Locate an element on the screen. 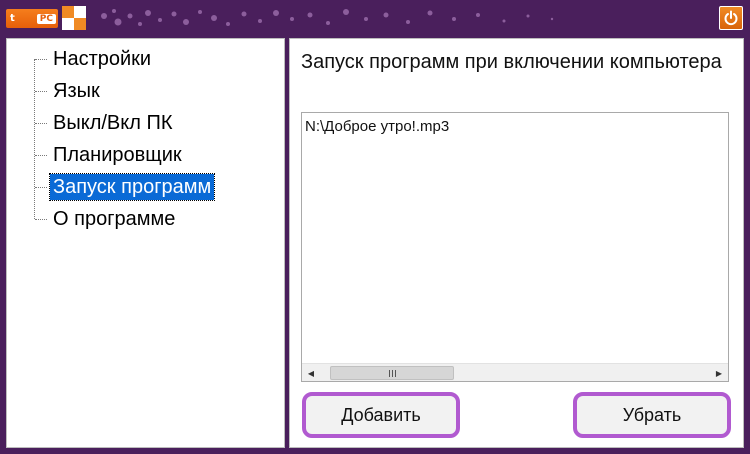 This screenshot has width=750, height=454. tree-item-power: Выкл/Вкл ПК is located at coordinates (105, 123).